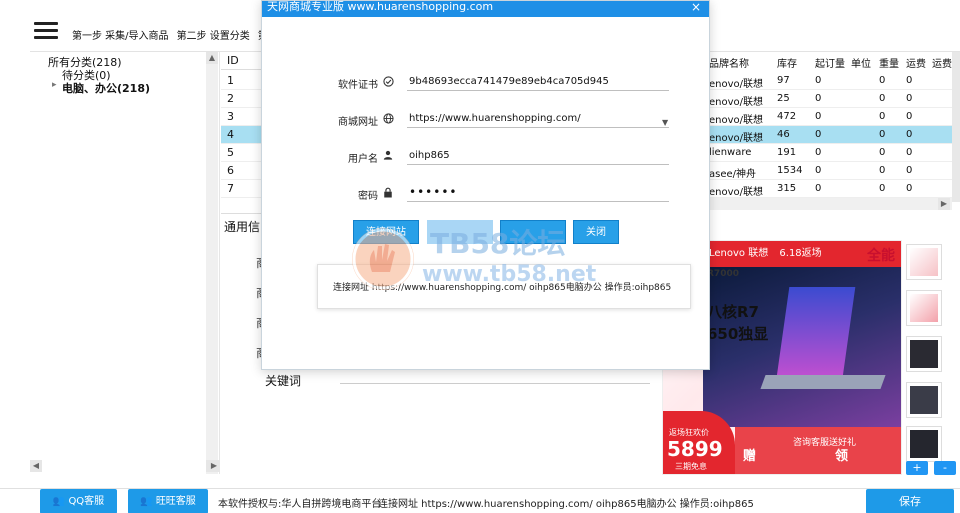  Describe the element at coordinates (212, 58) in the screenshot. I see `scroll-up-icon: ▲` at that location.